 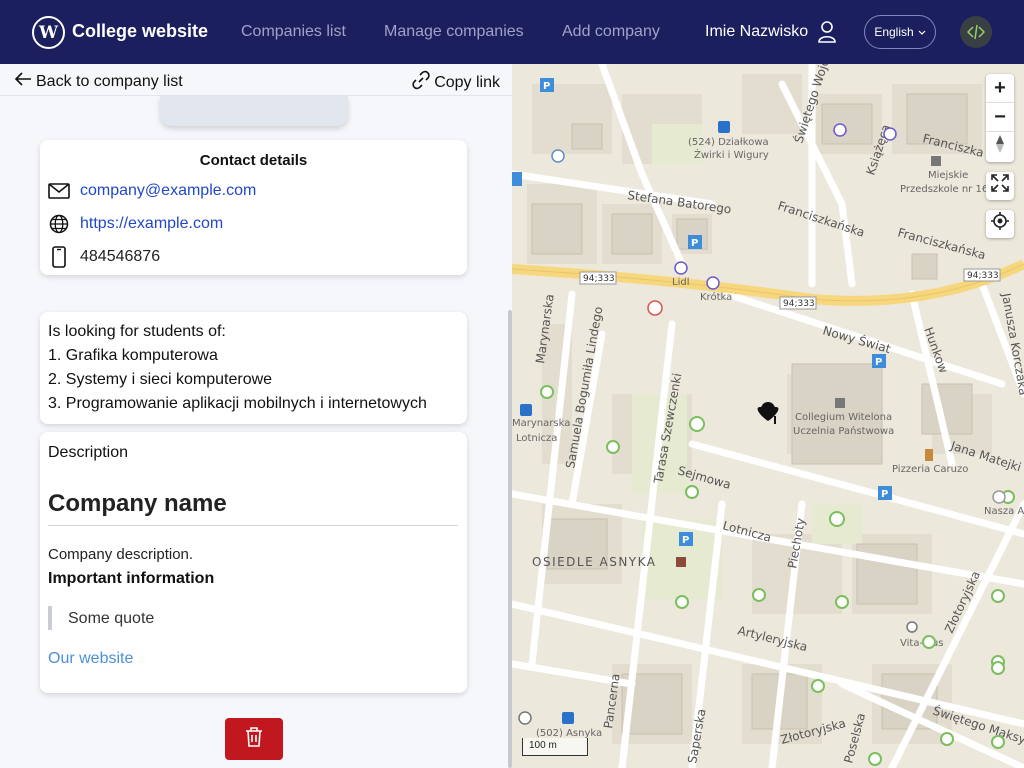 I want to click on company-name: Company name, so click(x=137, y=503).